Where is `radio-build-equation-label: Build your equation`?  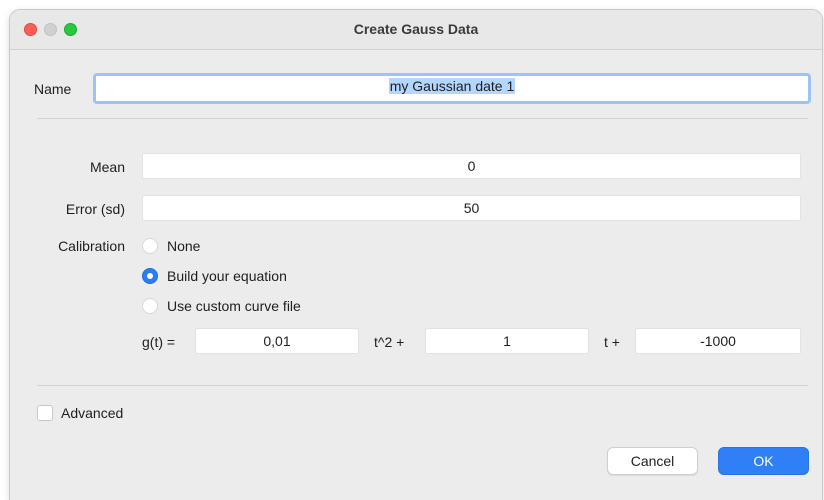 radio-build-equation-label: Build your equation is located at coordinates (227, 276).